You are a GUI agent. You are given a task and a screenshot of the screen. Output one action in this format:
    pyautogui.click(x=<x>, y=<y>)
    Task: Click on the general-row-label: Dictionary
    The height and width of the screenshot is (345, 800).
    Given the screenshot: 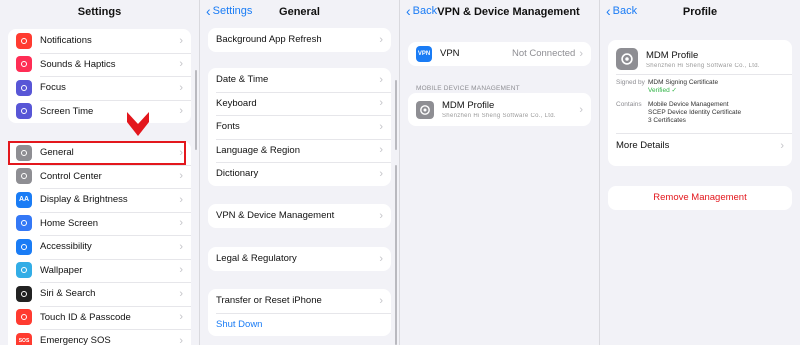 What is the action you would take?
    pyautogui.click(x=237, y=174)
    